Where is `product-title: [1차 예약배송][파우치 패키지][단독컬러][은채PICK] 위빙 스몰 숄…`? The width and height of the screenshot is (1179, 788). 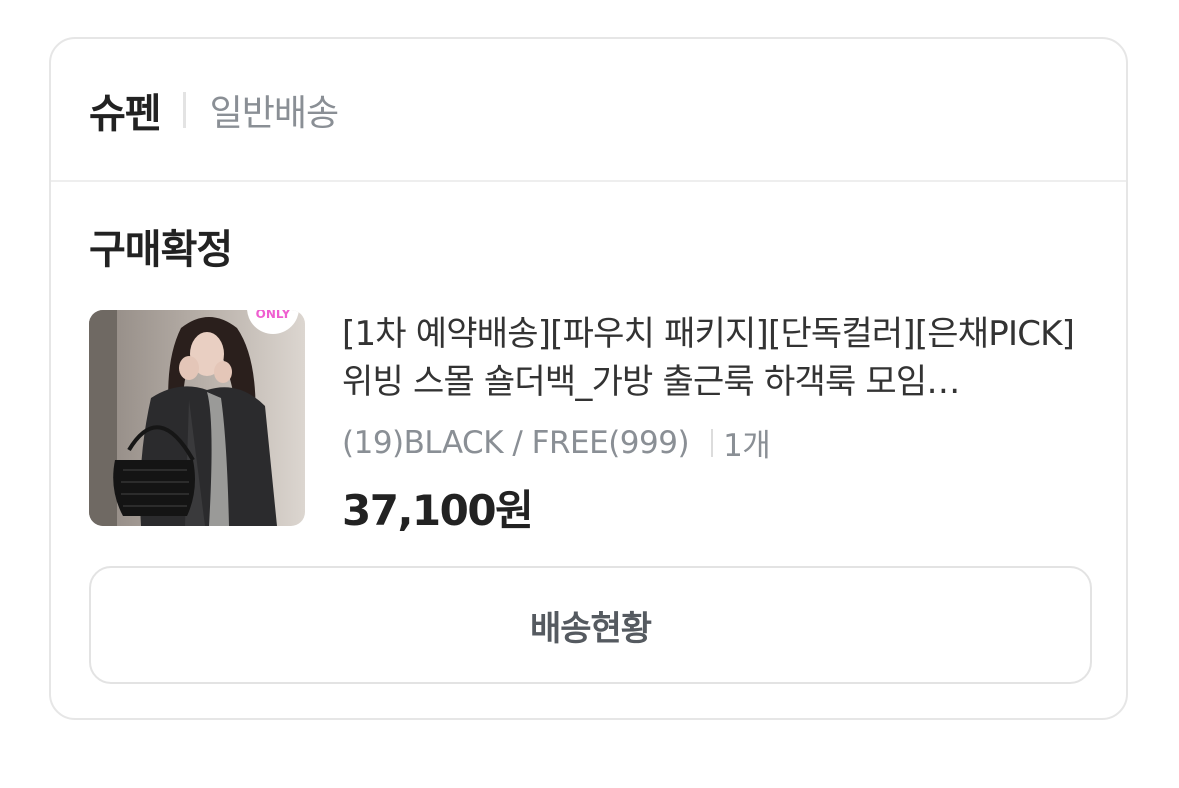
product-title: [1차 예약배송][파우치 패키지][단독컬러][은채PICK] 위빙 스몰 숄… is located at coordinates (717, 358).